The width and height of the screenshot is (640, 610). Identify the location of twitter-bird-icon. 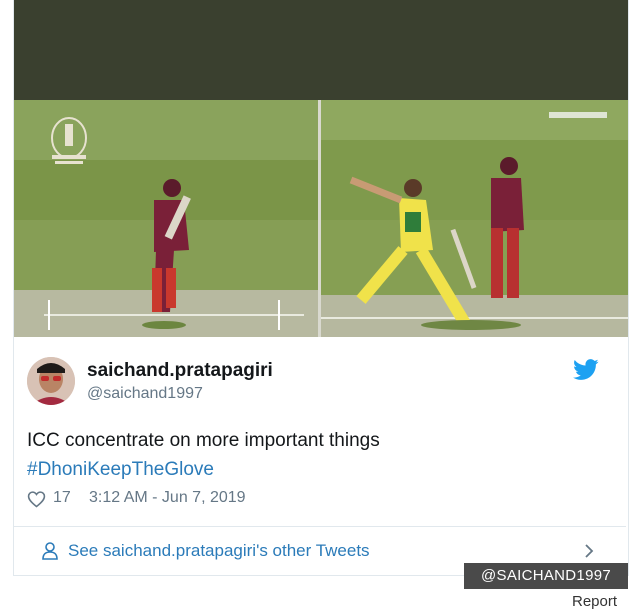
(586, 370).